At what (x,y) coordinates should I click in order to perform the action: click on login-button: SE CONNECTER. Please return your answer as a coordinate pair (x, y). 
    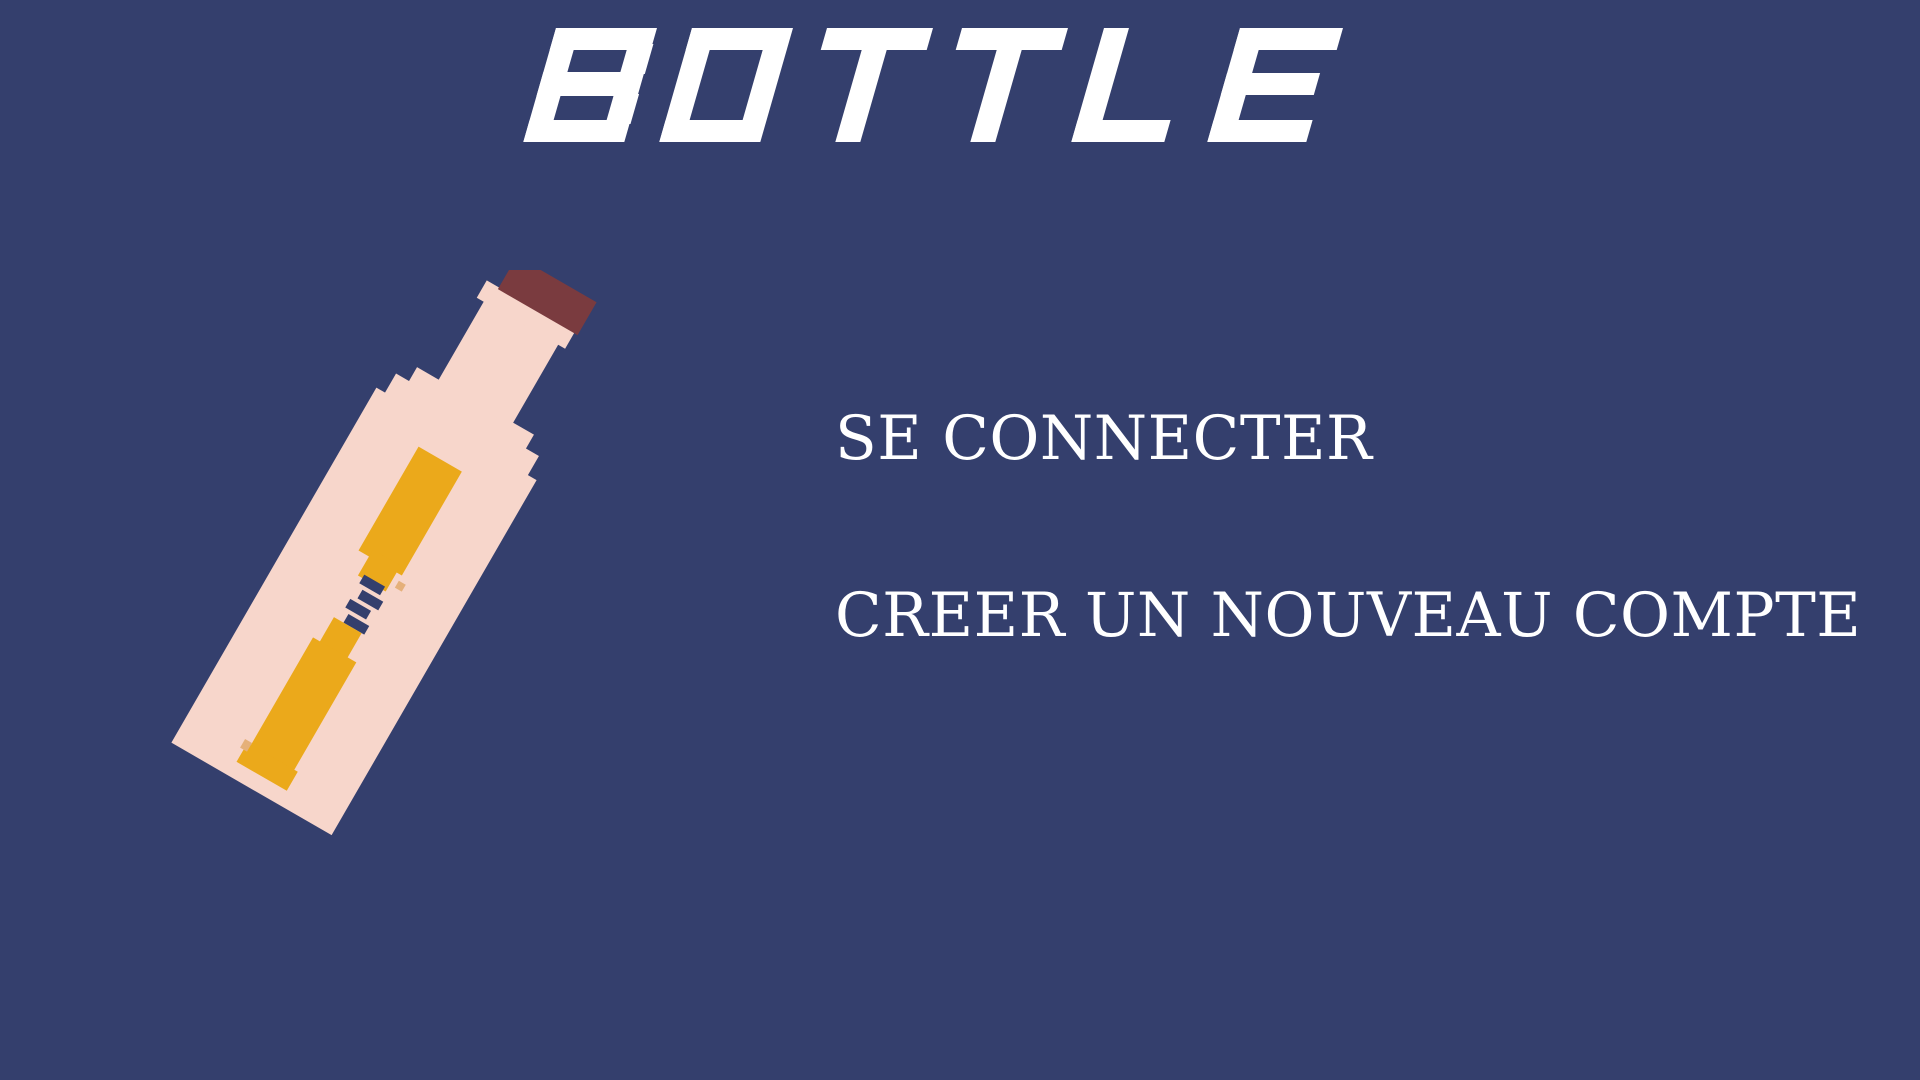
    Looking at the image, I should click on (1348, 438).